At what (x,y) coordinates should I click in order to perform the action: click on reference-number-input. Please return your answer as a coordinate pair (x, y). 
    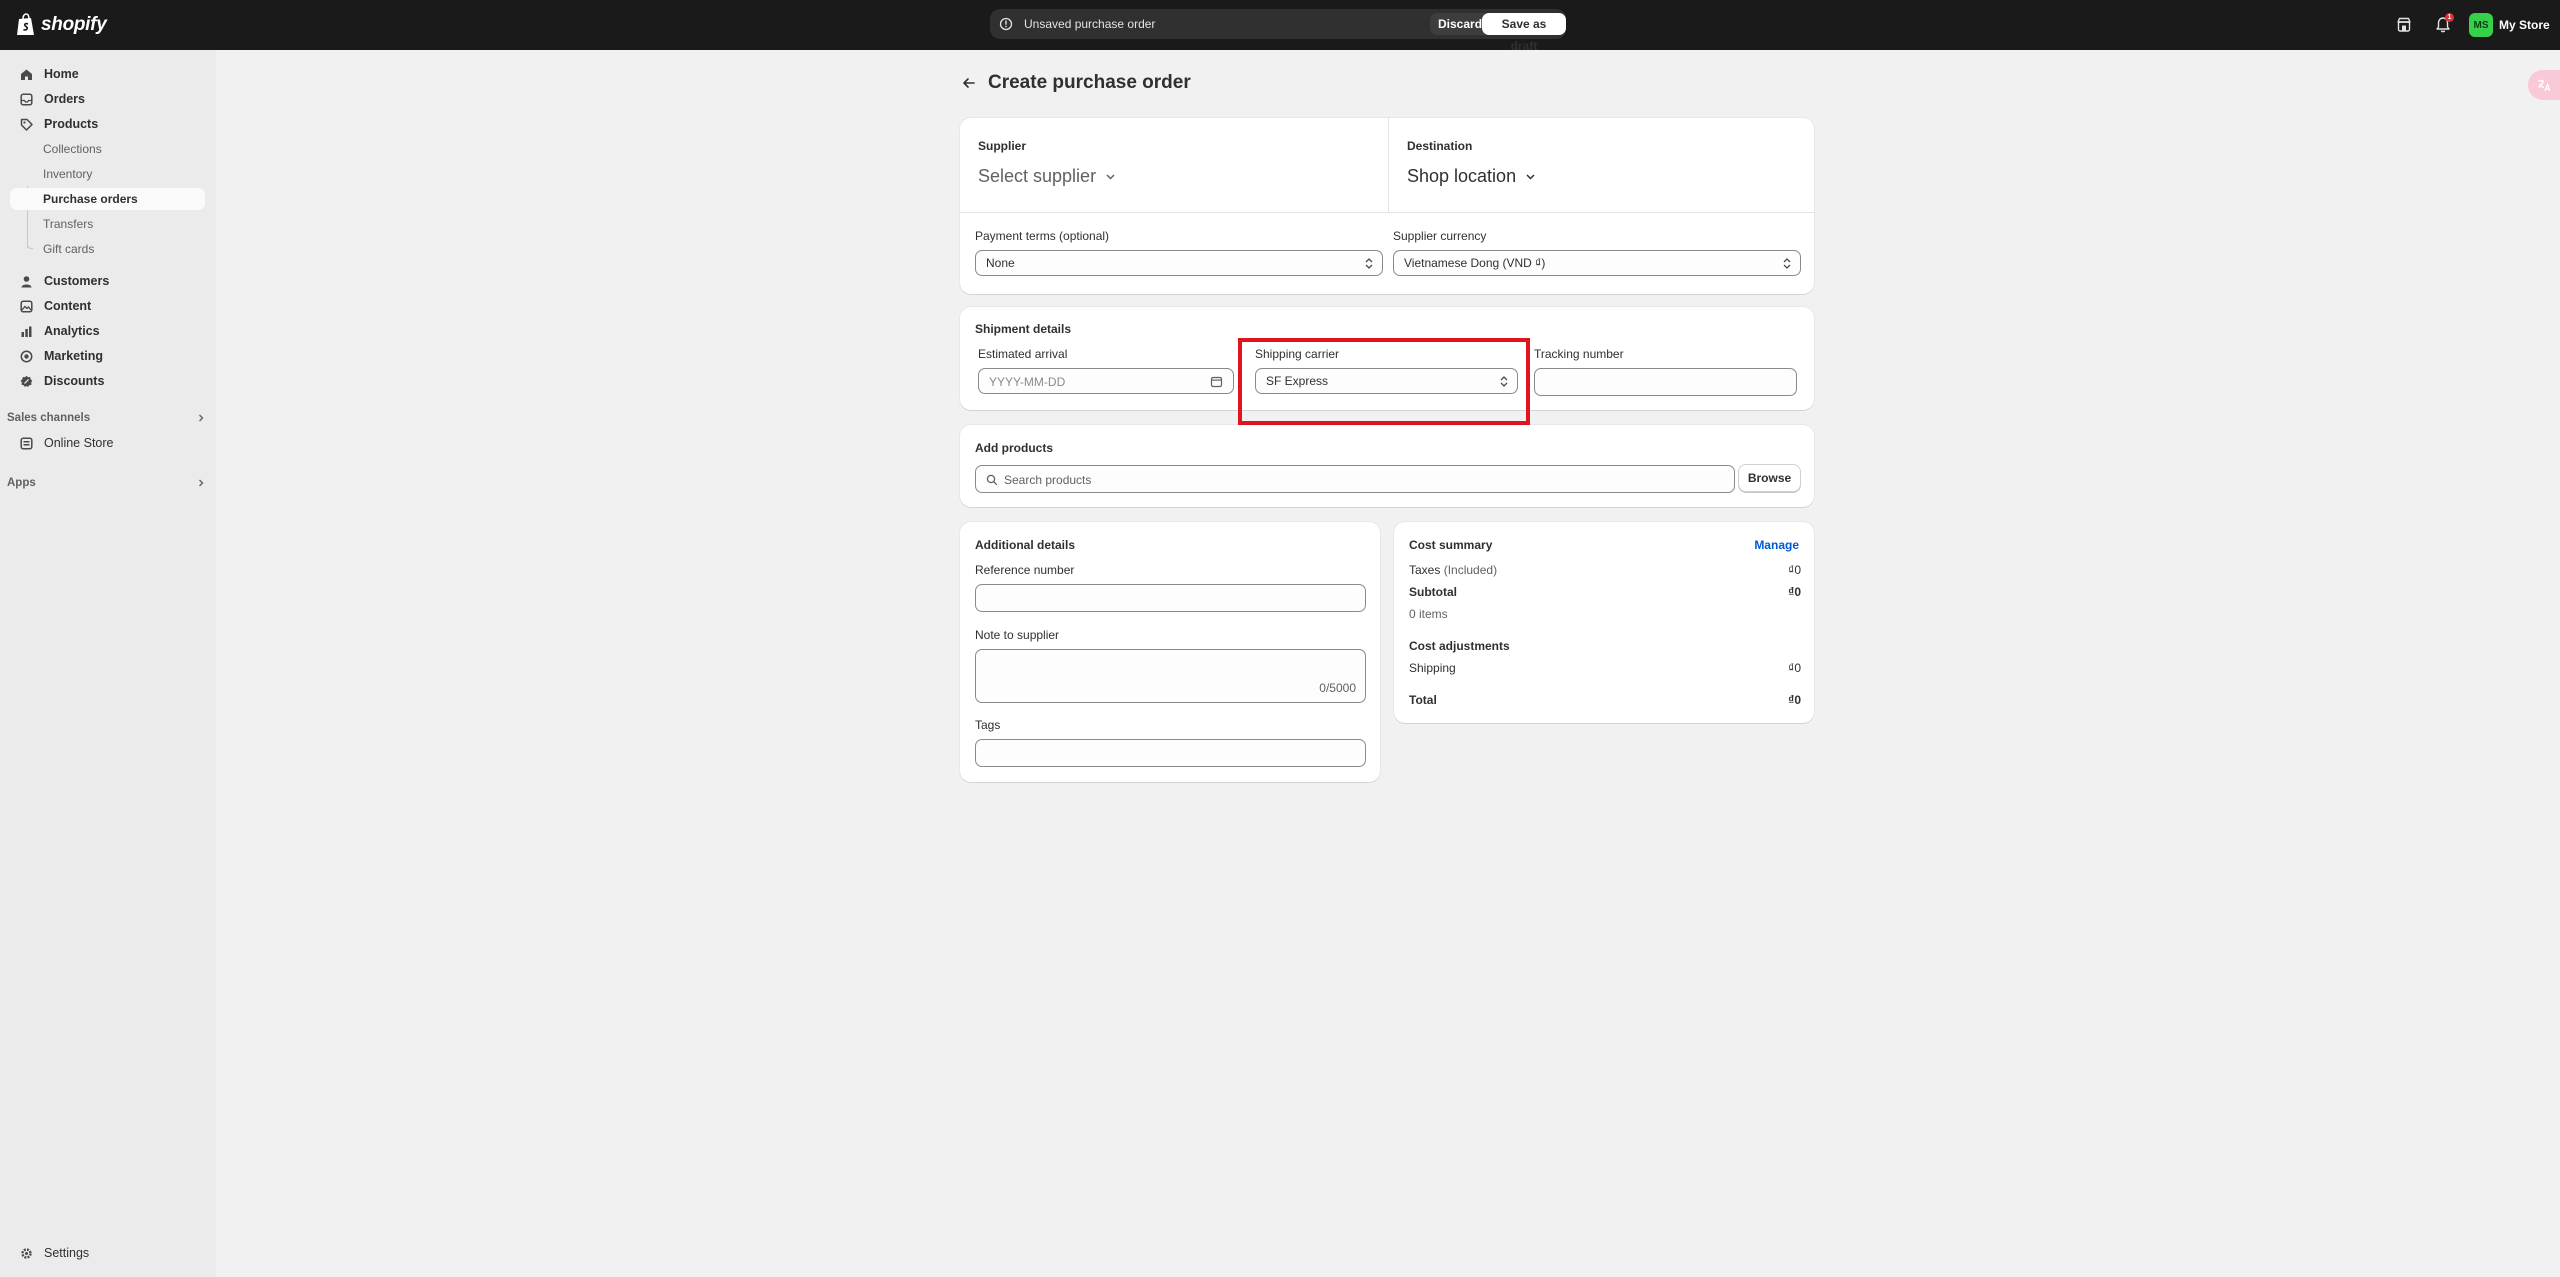
    Looking at the image, I should click on (1170, 598).